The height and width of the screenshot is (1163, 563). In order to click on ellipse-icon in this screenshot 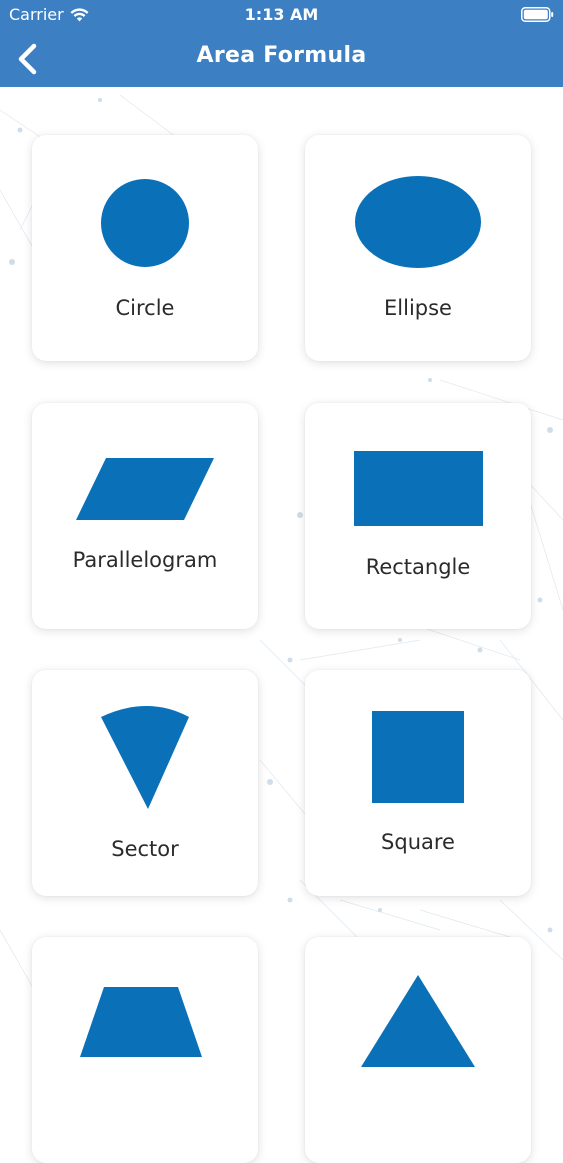, I will do `click(418, 222)`.